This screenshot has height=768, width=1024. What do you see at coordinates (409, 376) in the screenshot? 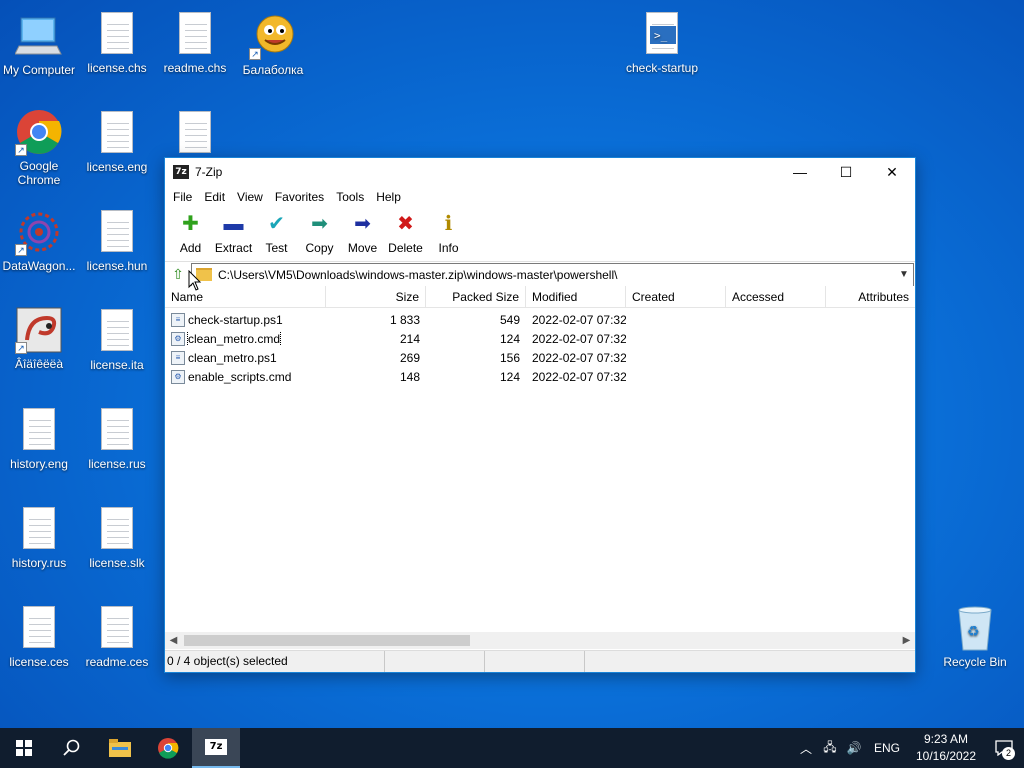
I see `file-size: 148` at bounding box center [409, 376].